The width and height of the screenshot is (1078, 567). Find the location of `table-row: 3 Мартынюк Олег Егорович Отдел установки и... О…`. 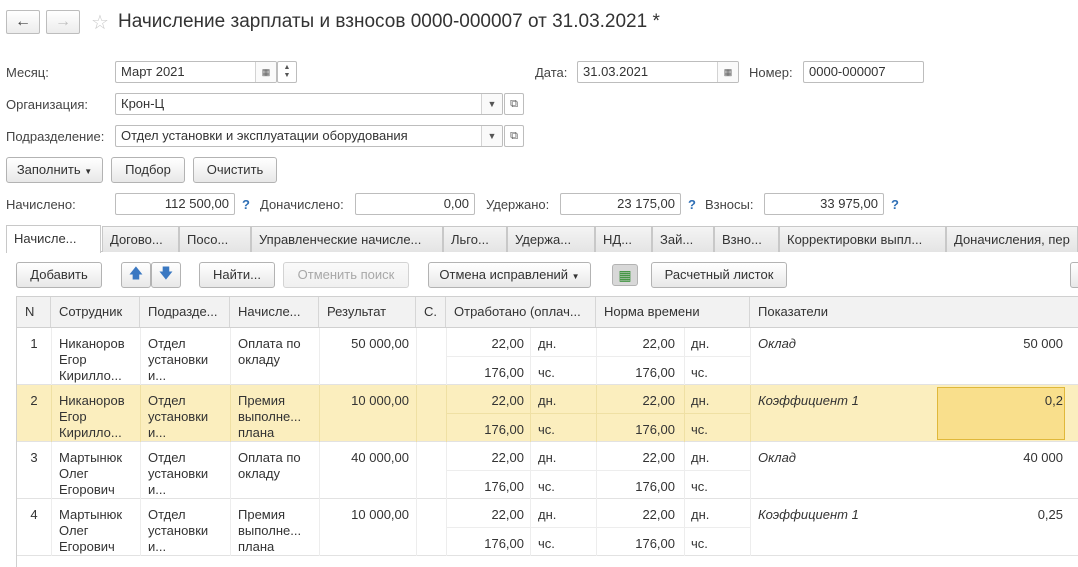

table-row: 3 Мартынюк Олег Егорович Отдел установки и... О… is located at coordinates (547, 470).